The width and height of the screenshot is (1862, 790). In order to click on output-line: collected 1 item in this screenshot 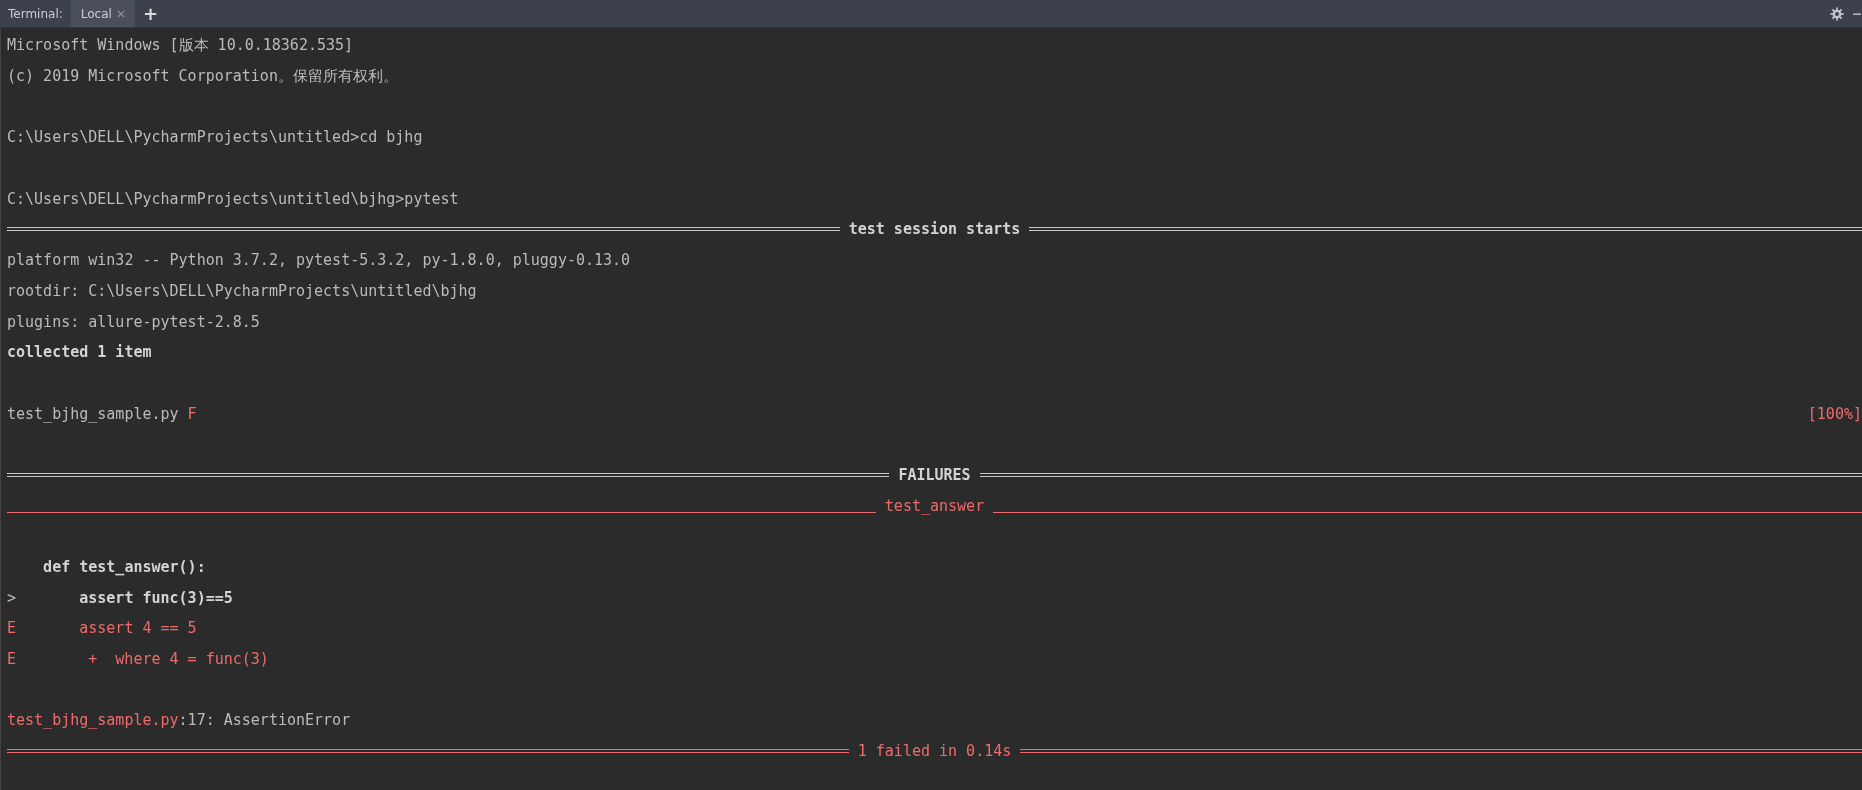, I will do `click(79, 352)`.